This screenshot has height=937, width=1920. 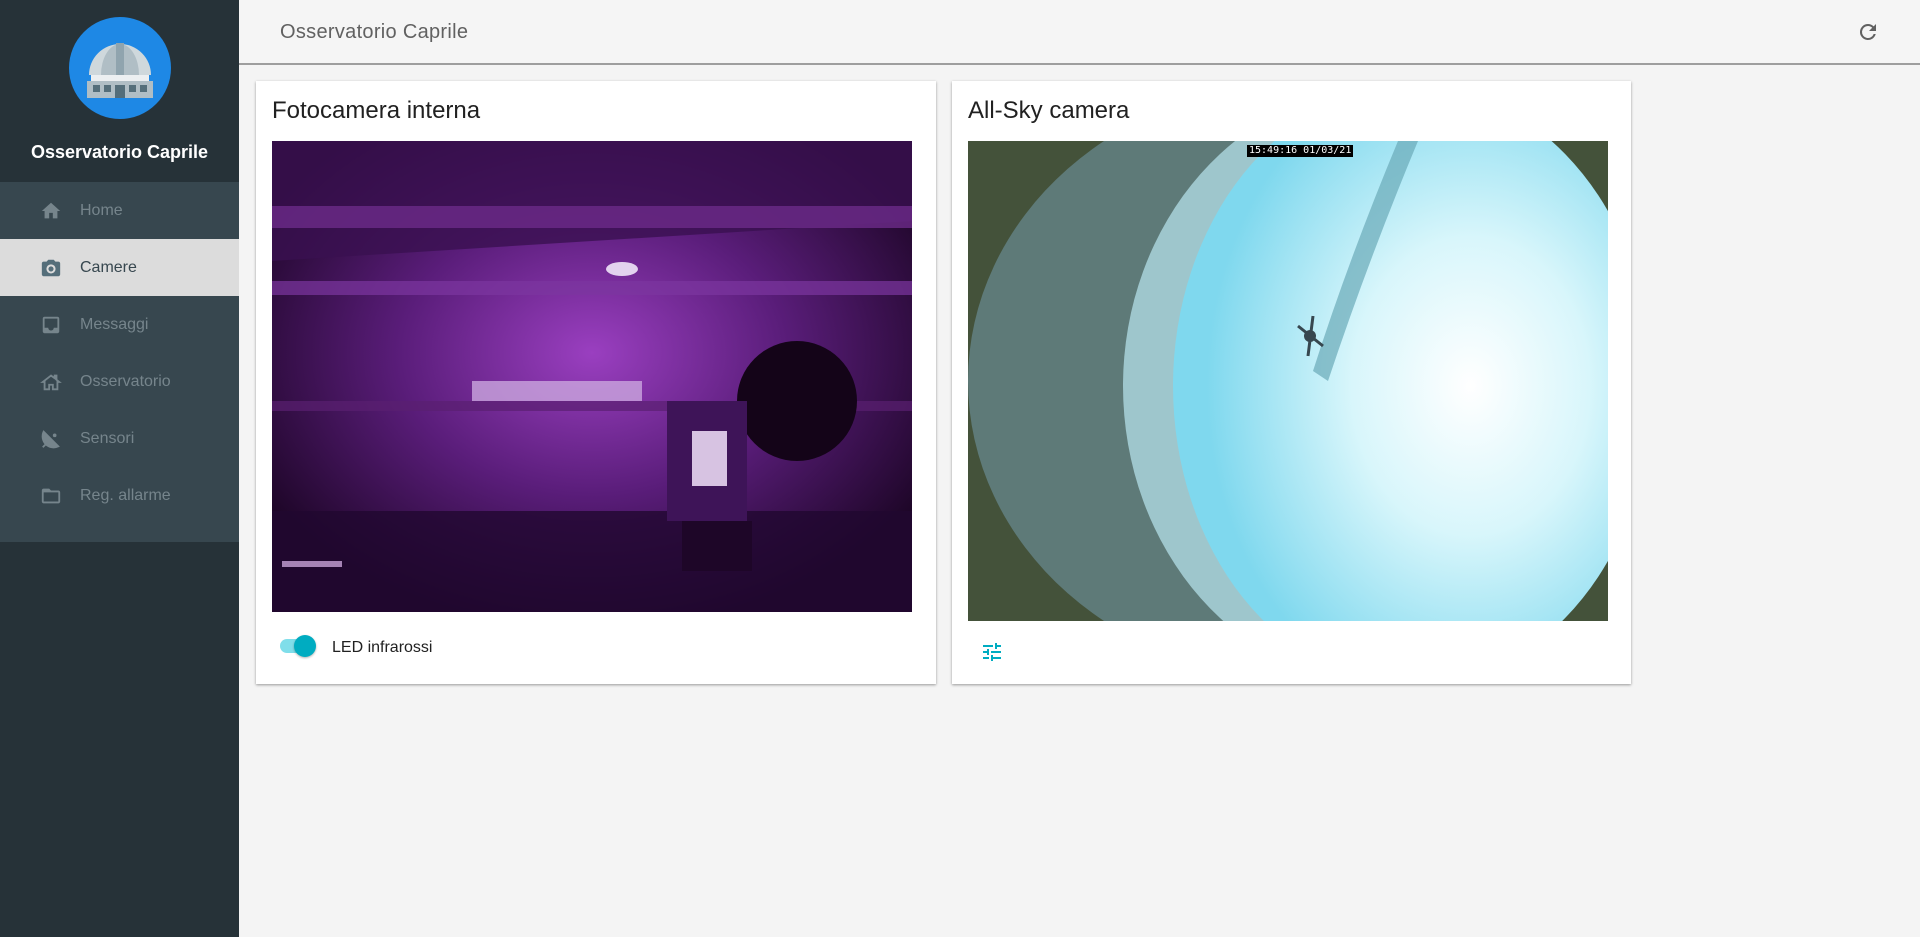 I want to click on sidebar-item-messaggi: Messaggi, so click(x=119, y=324).